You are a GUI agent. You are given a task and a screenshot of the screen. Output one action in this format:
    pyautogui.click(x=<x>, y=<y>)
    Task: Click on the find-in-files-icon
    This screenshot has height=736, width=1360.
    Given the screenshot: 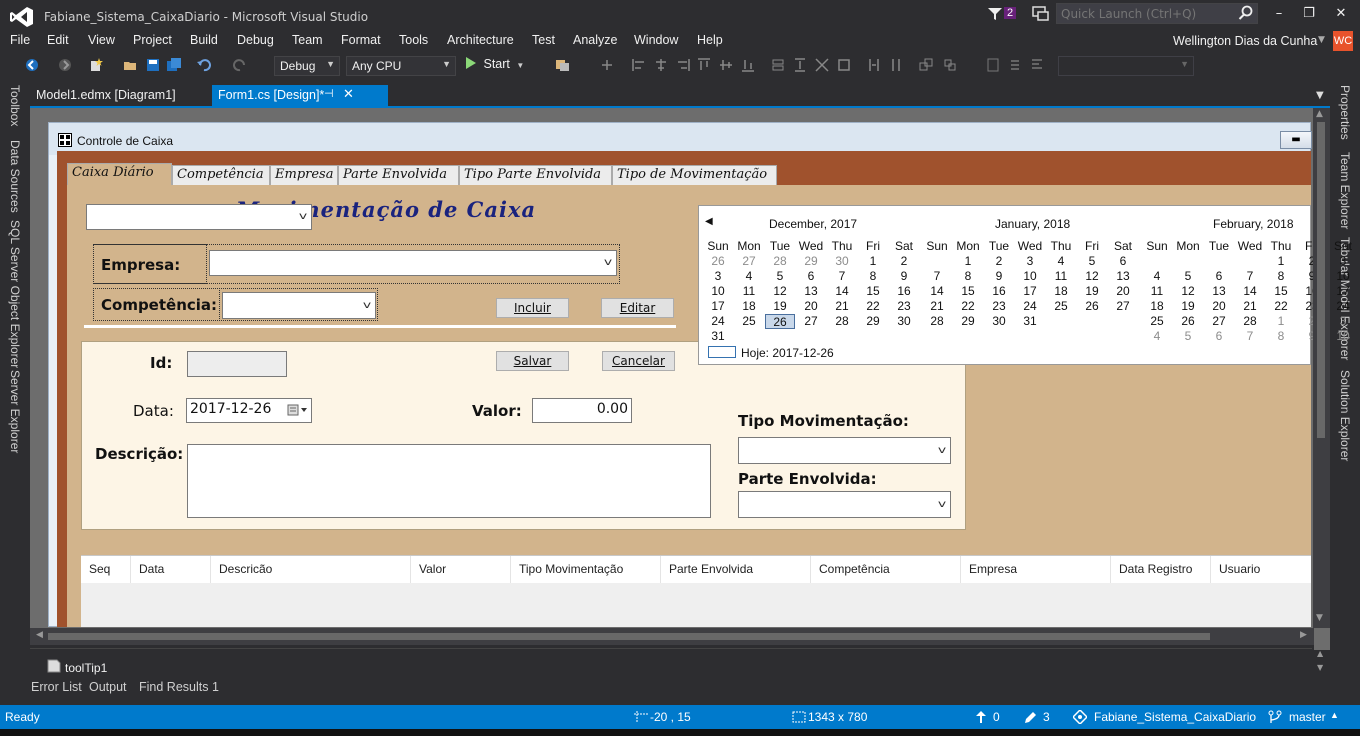 What is the action you would take?
    pyautogui.click(x=563, y=65)
    